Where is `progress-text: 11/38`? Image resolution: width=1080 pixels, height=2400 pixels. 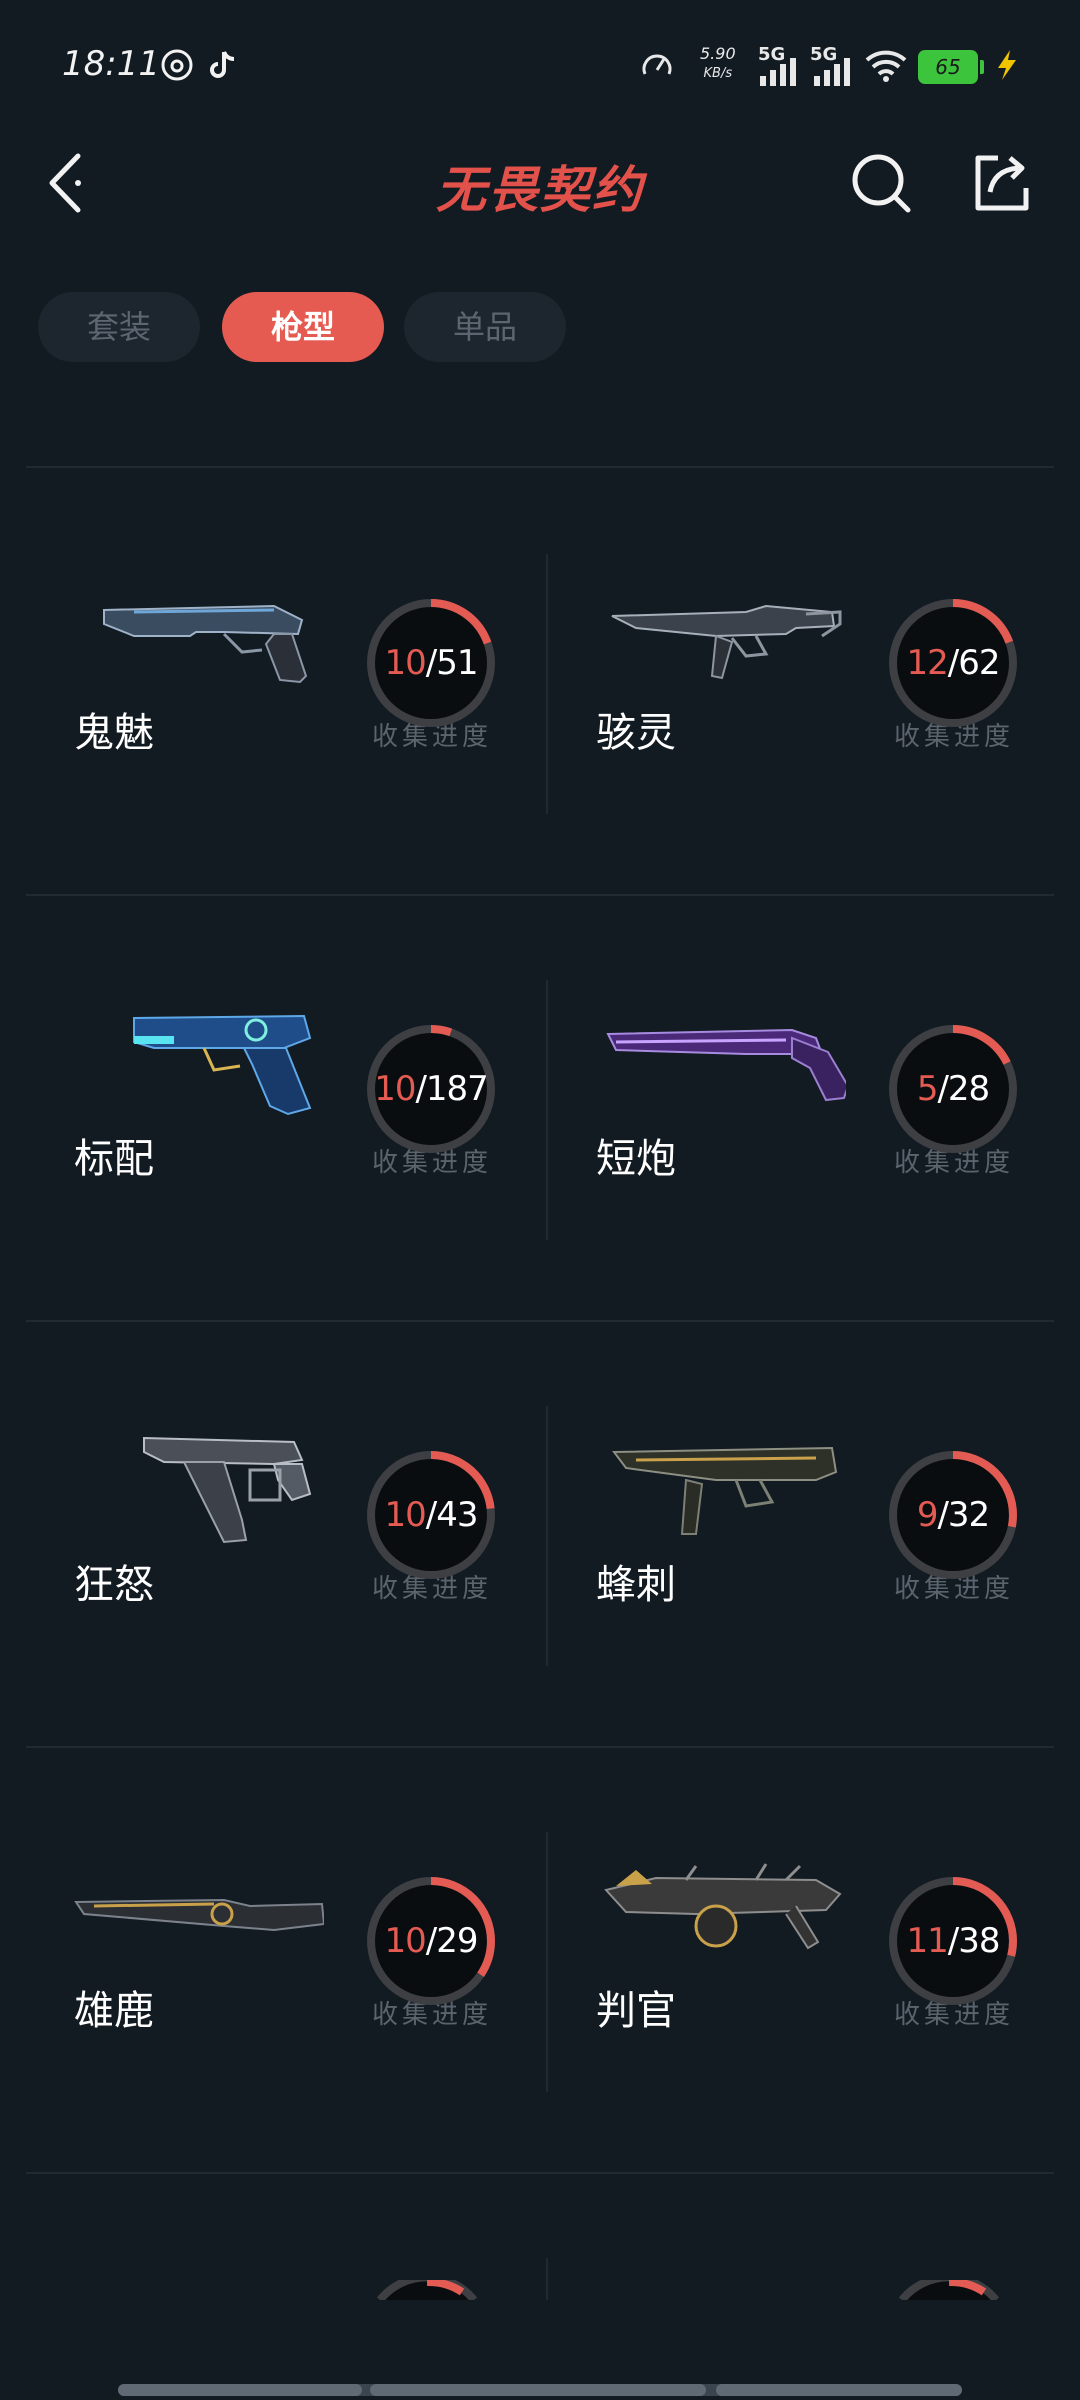 progress-text: 11/38 is located at coordinates (953, 1941).